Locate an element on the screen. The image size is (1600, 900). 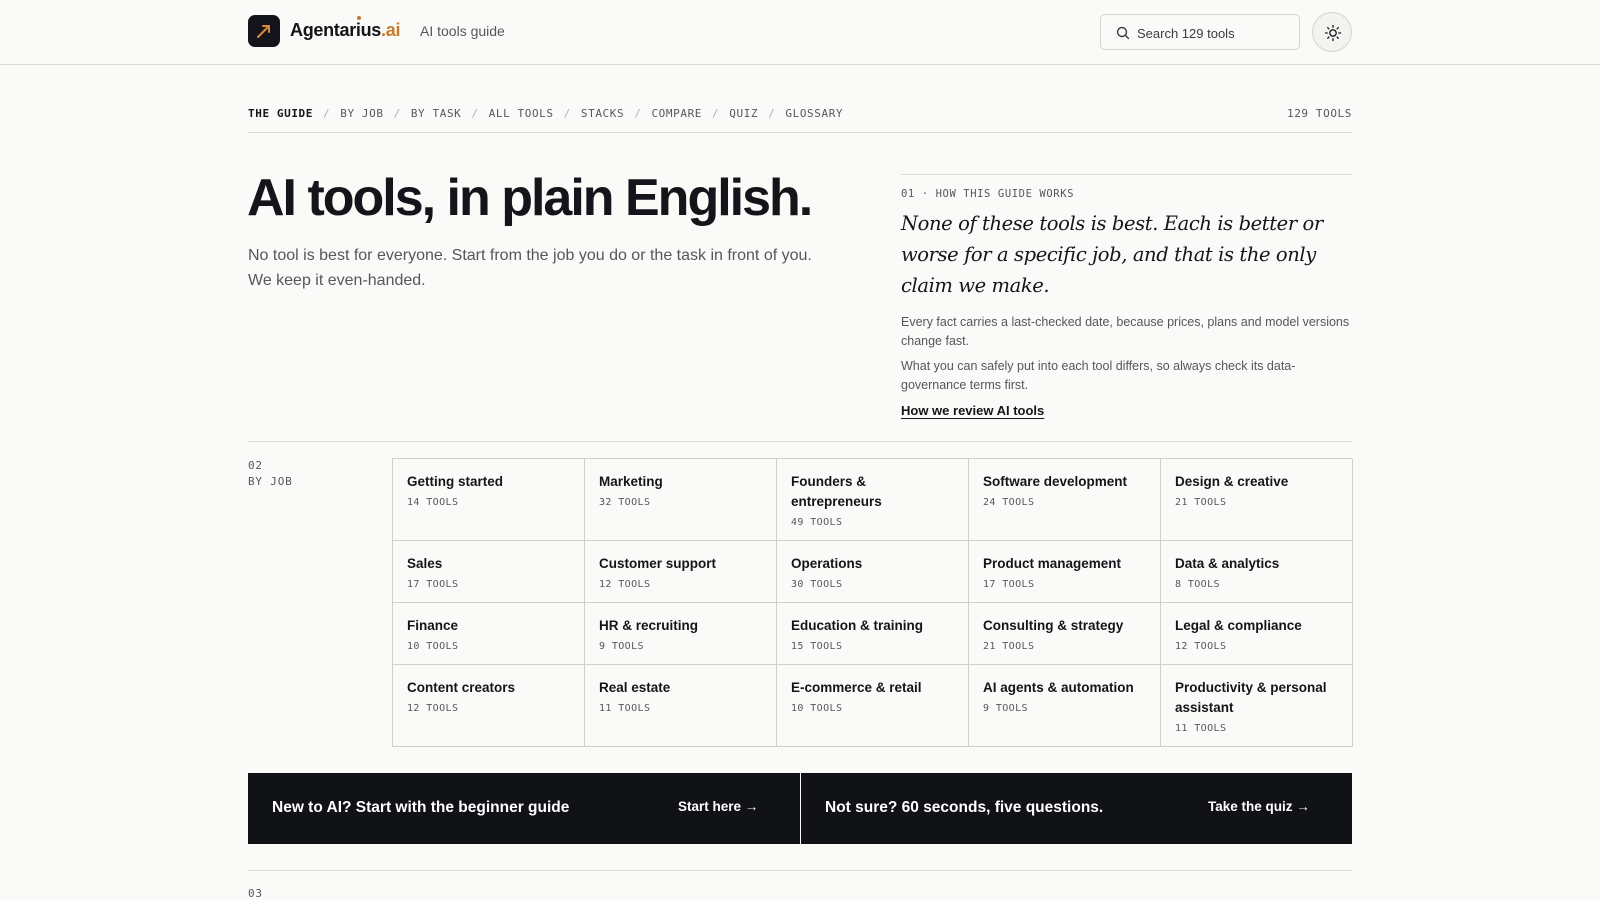
next-section-number: 03 is located at coordinates (255, 893).